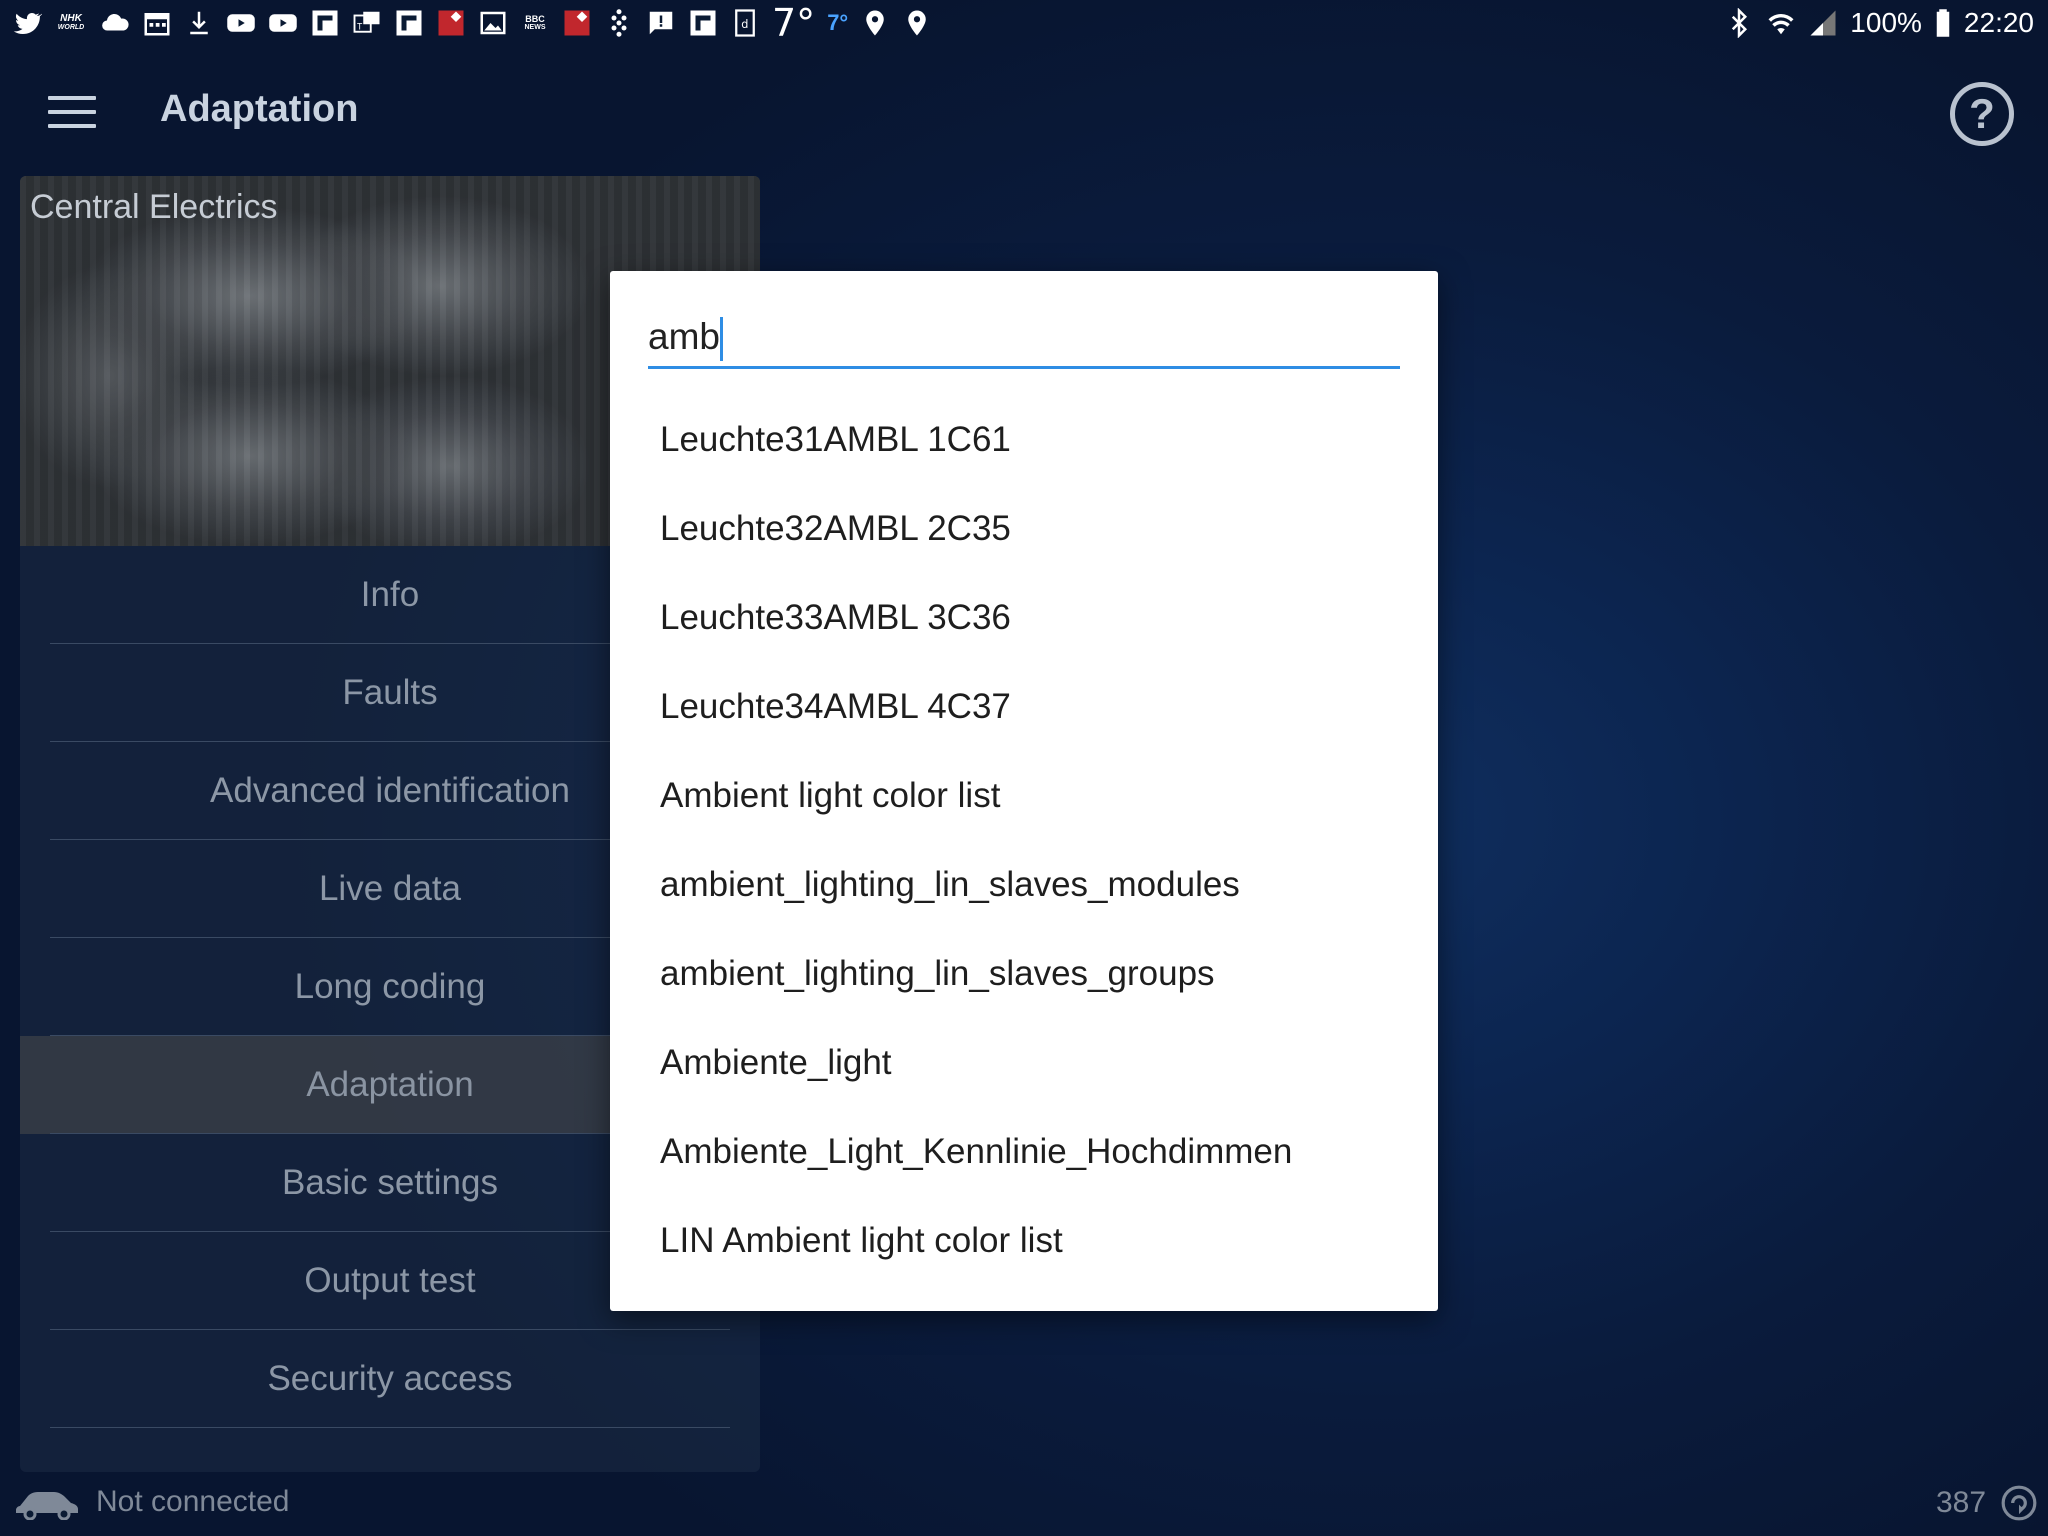  I want to click on search-result-item: Leuchte34AMBL 4C37, so click(1024, 706).